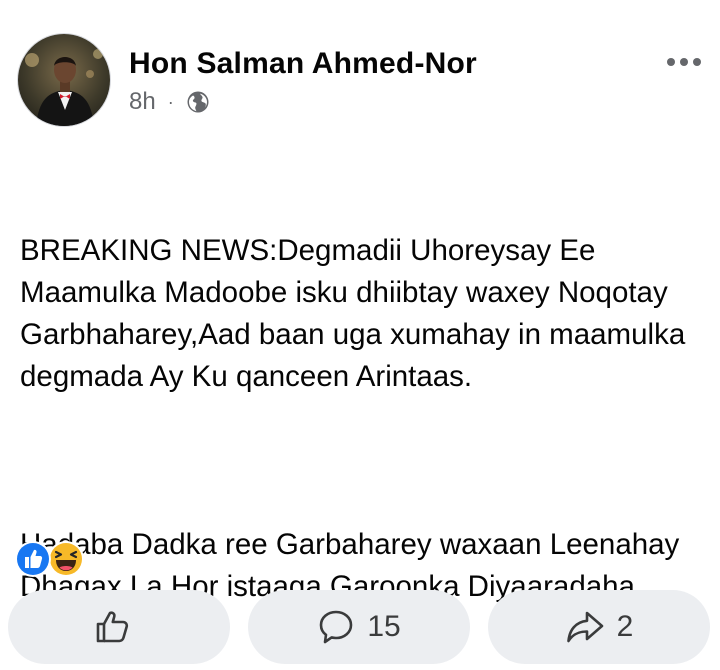 This screenshot has width=720, height=670. I want to click on comment-icon, so click(336, 627).